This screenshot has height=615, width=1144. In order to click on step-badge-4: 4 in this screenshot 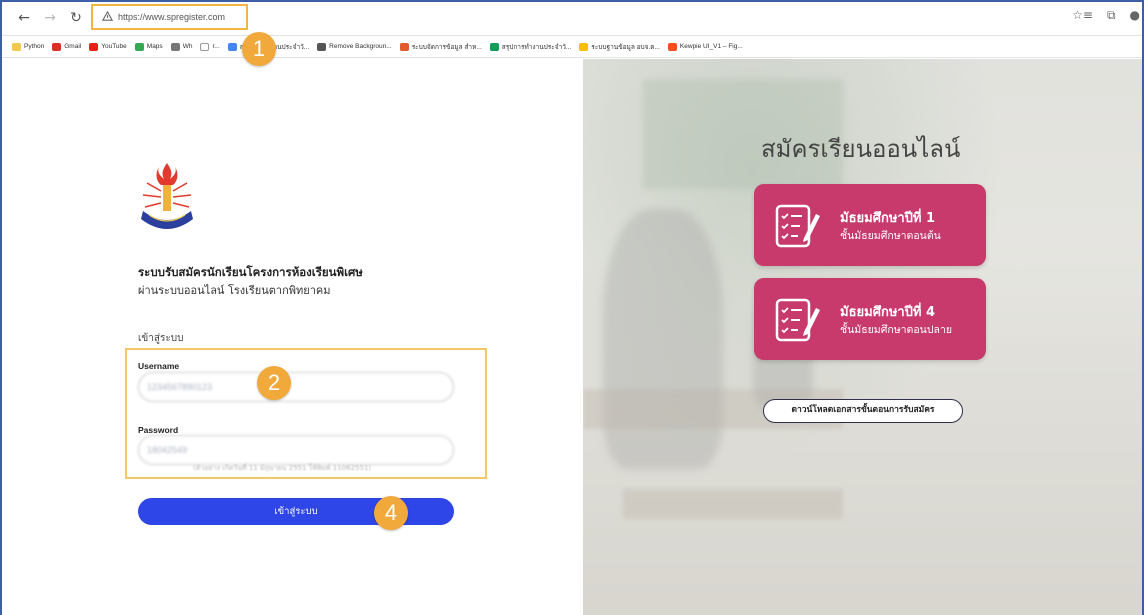, I will do `click(391, 513)`.